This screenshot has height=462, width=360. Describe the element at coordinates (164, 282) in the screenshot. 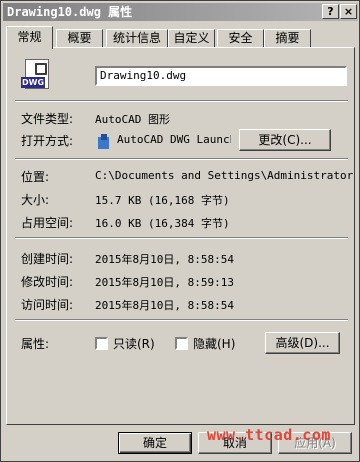

I see `modified-value: 2015年8月10日, 8:59:13` at that location.